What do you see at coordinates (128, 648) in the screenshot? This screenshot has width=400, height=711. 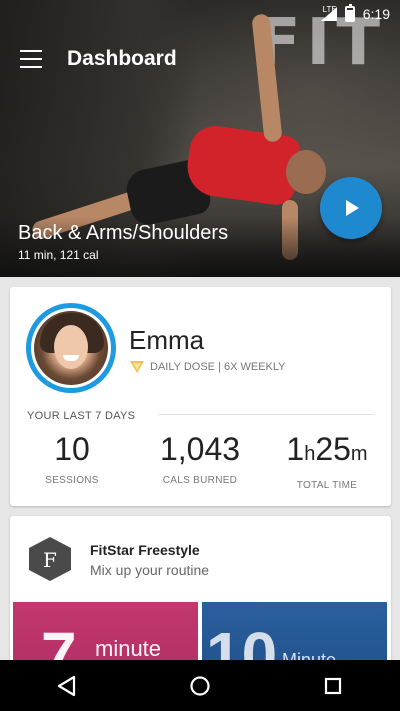 I see `tile-label: minute` at bounding box center [128, 648].